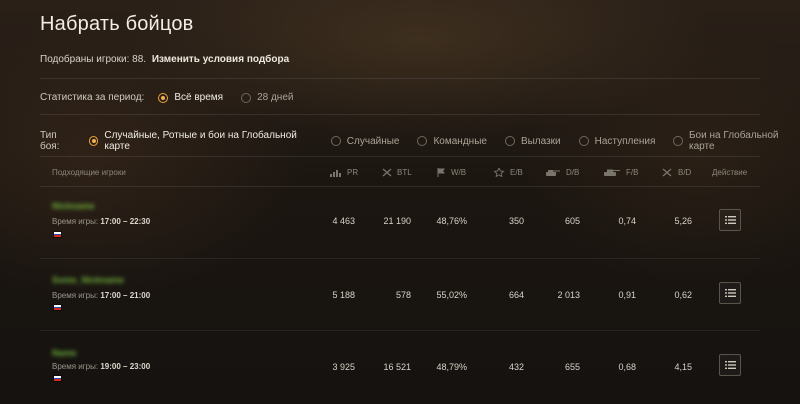  Describe the element at coordinates (343, 367) in the screenshot. I see `pr-value: 3 925` at that location.